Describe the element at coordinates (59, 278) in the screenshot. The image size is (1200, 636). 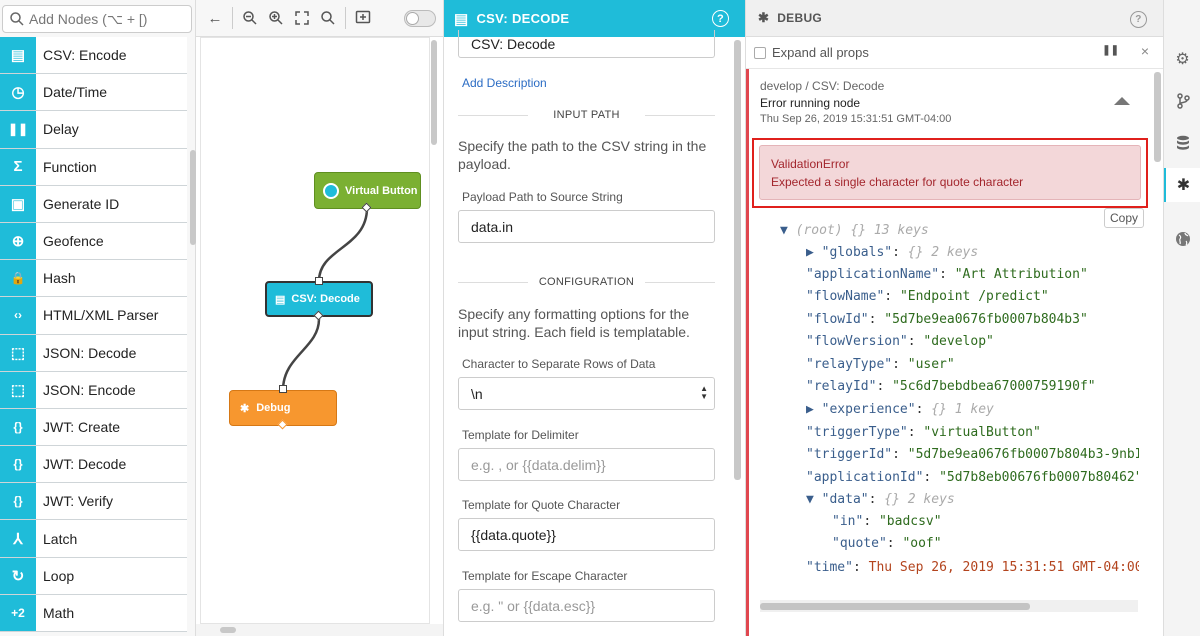
I see `palette-node-label: Hash` at that location.